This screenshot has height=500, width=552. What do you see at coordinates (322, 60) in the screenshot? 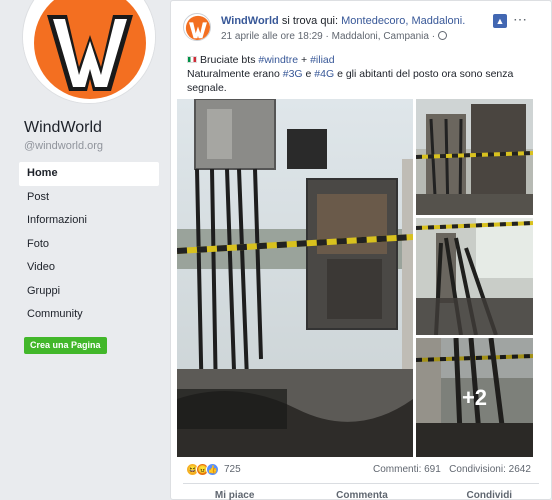
I see `hashtag-iliad: #iliad` at bounding box center [322, 60].